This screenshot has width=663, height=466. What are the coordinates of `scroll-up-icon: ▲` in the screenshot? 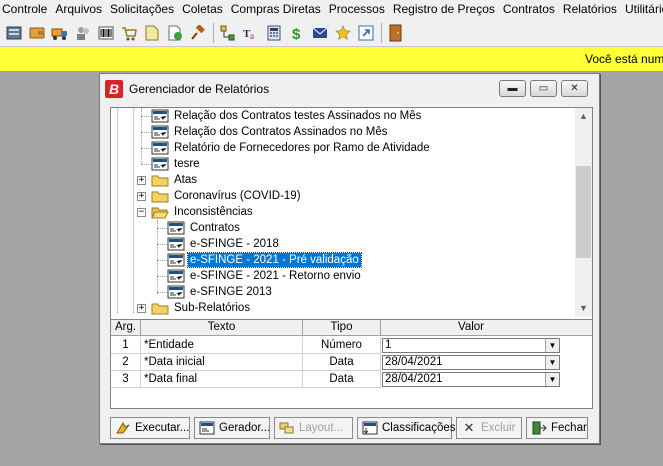 It's located at (583, 116).